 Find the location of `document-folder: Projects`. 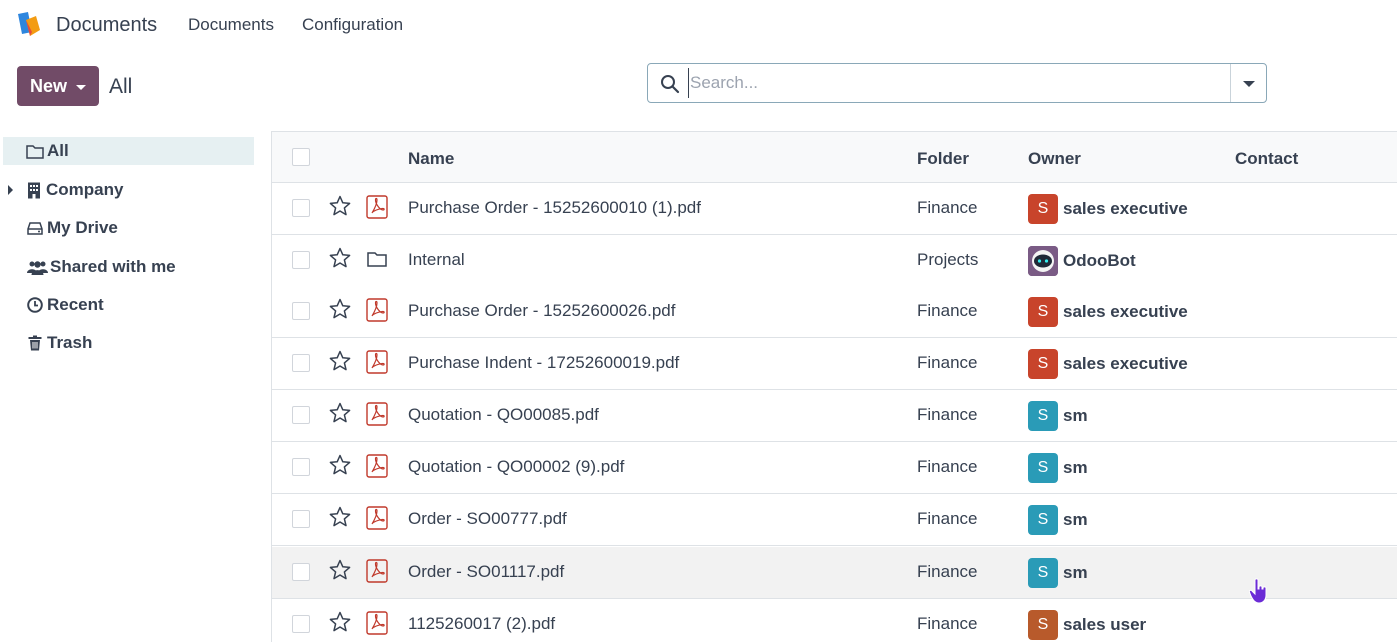

document-folder: Projects is located at coordinates (948, 259).